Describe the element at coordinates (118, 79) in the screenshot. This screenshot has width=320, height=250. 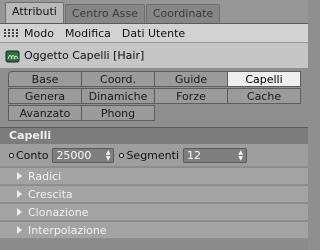
I see `tab-coord: Coord.` at that location.